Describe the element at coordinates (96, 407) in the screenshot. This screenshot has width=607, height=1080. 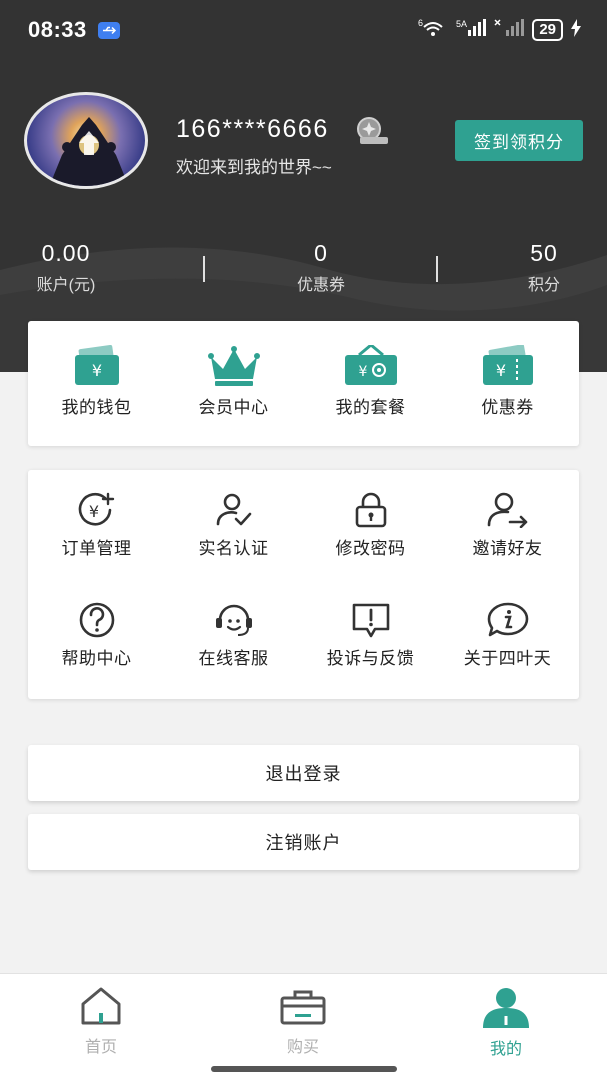
I see `menu-item-label: 我的钱包` at that location.